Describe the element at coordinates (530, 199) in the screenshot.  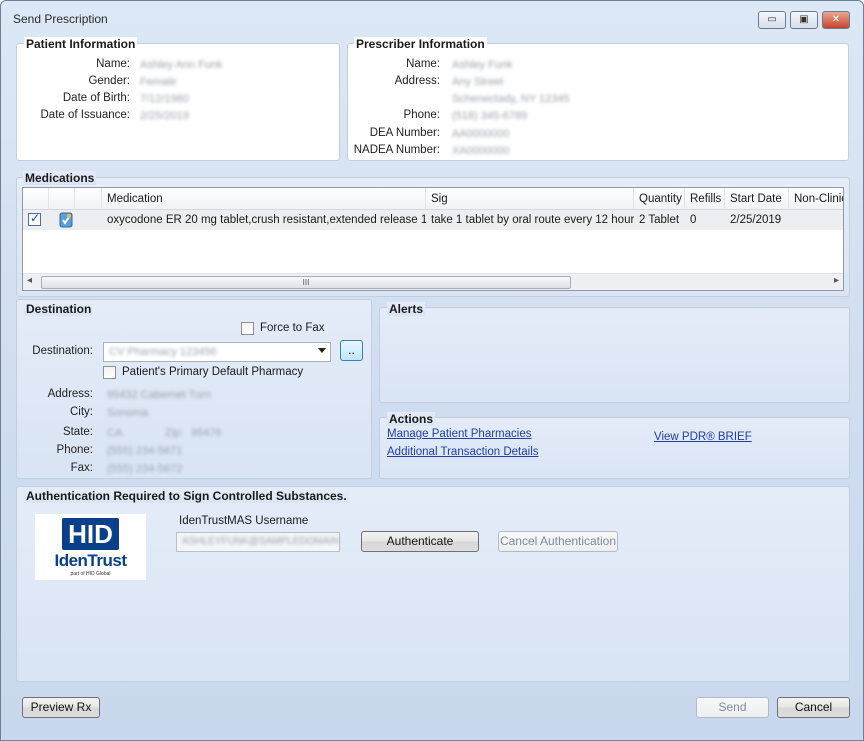
I see `column-header-sig: Sig` at that location.